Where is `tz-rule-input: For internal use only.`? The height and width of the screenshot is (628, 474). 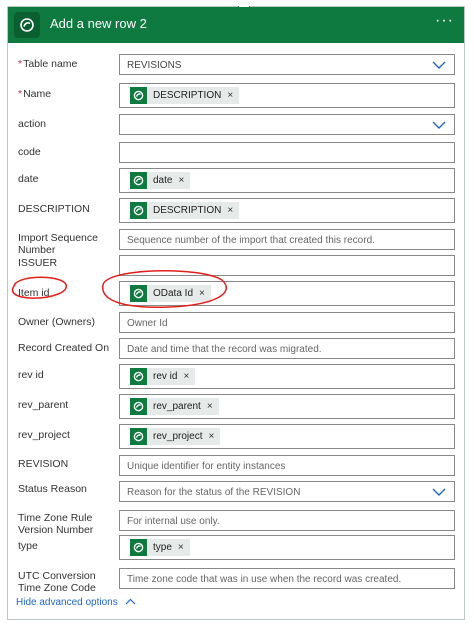 tz-rule-input: For internal use only. is located at coordinates (287, 520).